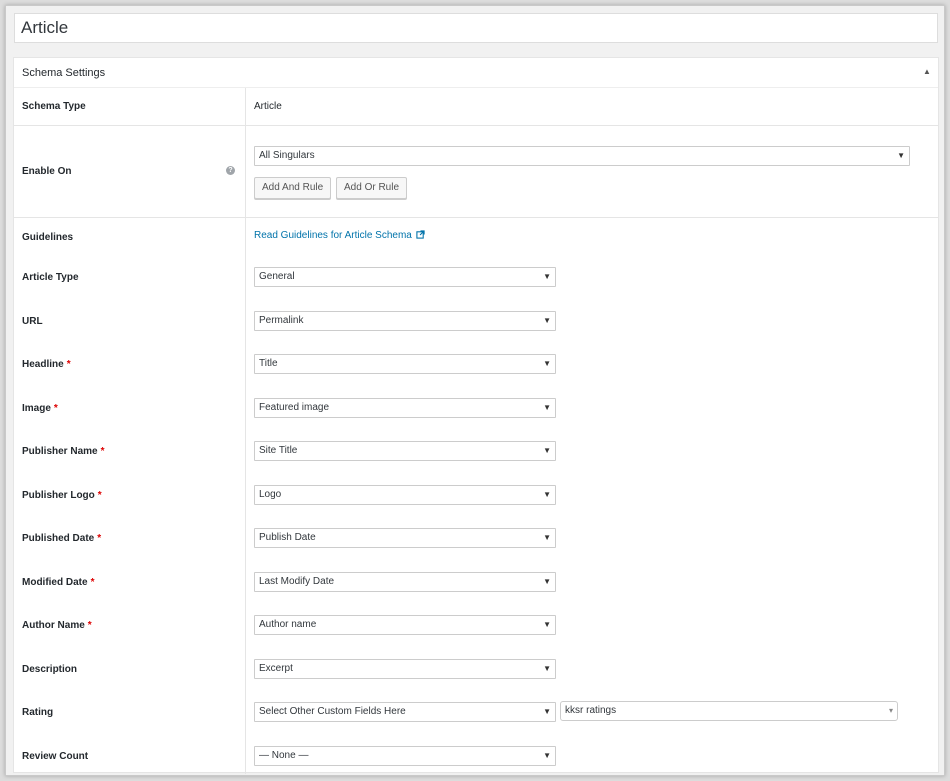 This screenshot has width=950, height=781. I want to click on publisher-logo-selected: Logo, so click(270, 494).